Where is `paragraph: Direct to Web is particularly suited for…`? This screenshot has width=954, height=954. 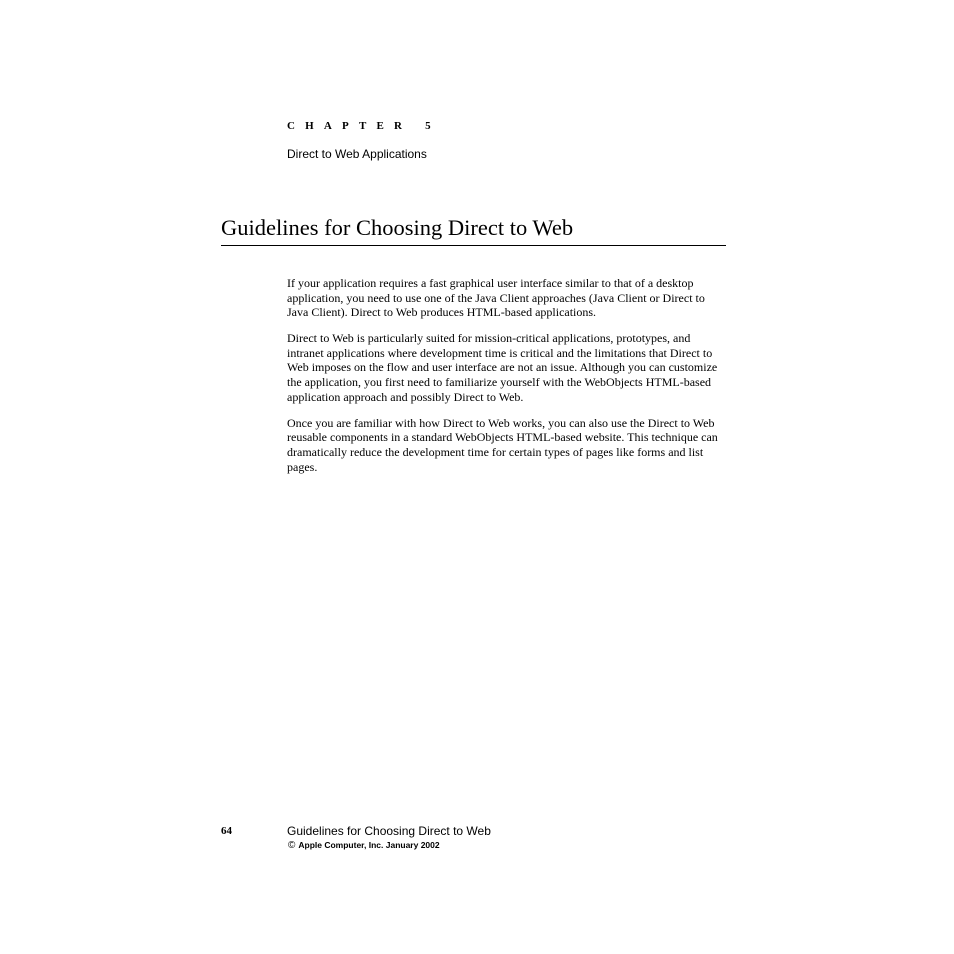 paragraph: Direct to Web is particularly suited for… is located at coordinates (502, 367).